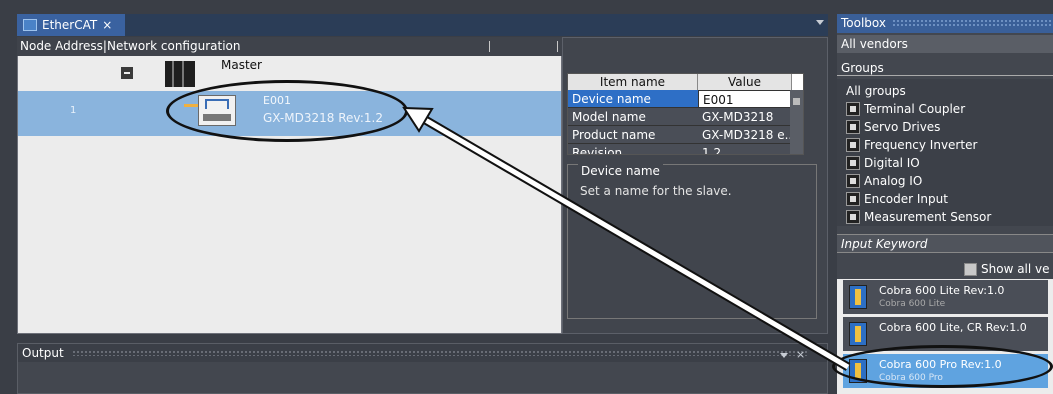 This screenshot has width=1053, height=394. Describe the element at coordinates (745, 117) in the screenshot. I see `property-value: GX-MD3218` at that location.